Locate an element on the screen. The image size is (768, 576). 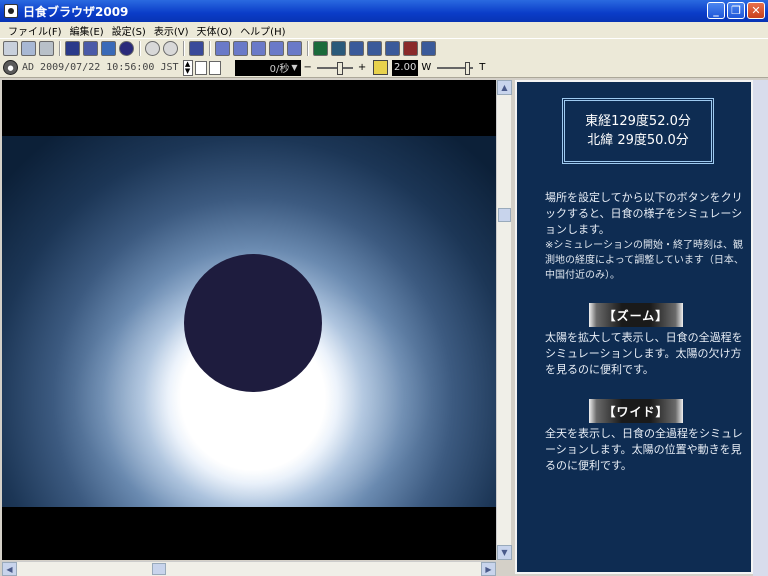
zoom-minus: − is located at coordinates (308, 67).